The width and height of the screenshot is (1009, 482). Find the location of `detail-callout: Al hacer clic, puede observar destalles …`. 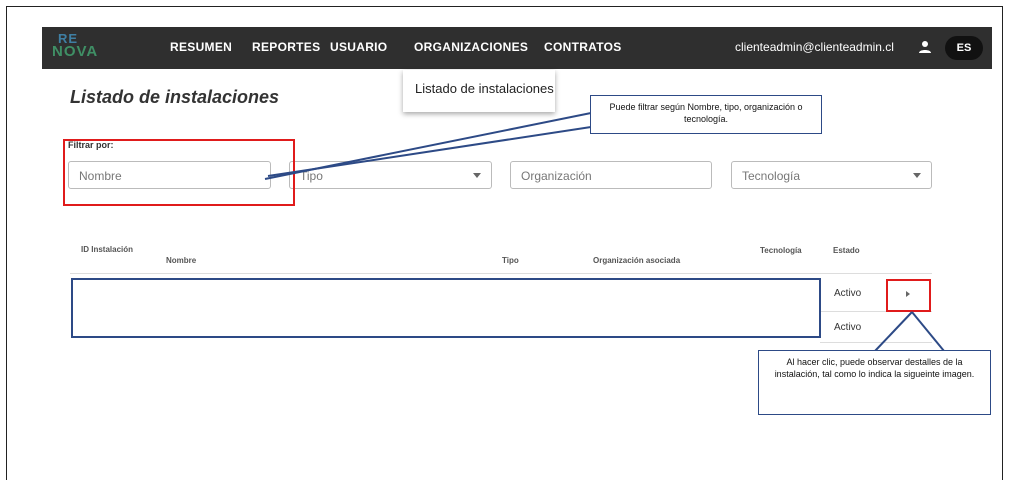

detail-callout: Al hacer clic, puede observar destalles … is located at coordinates (874, 382).